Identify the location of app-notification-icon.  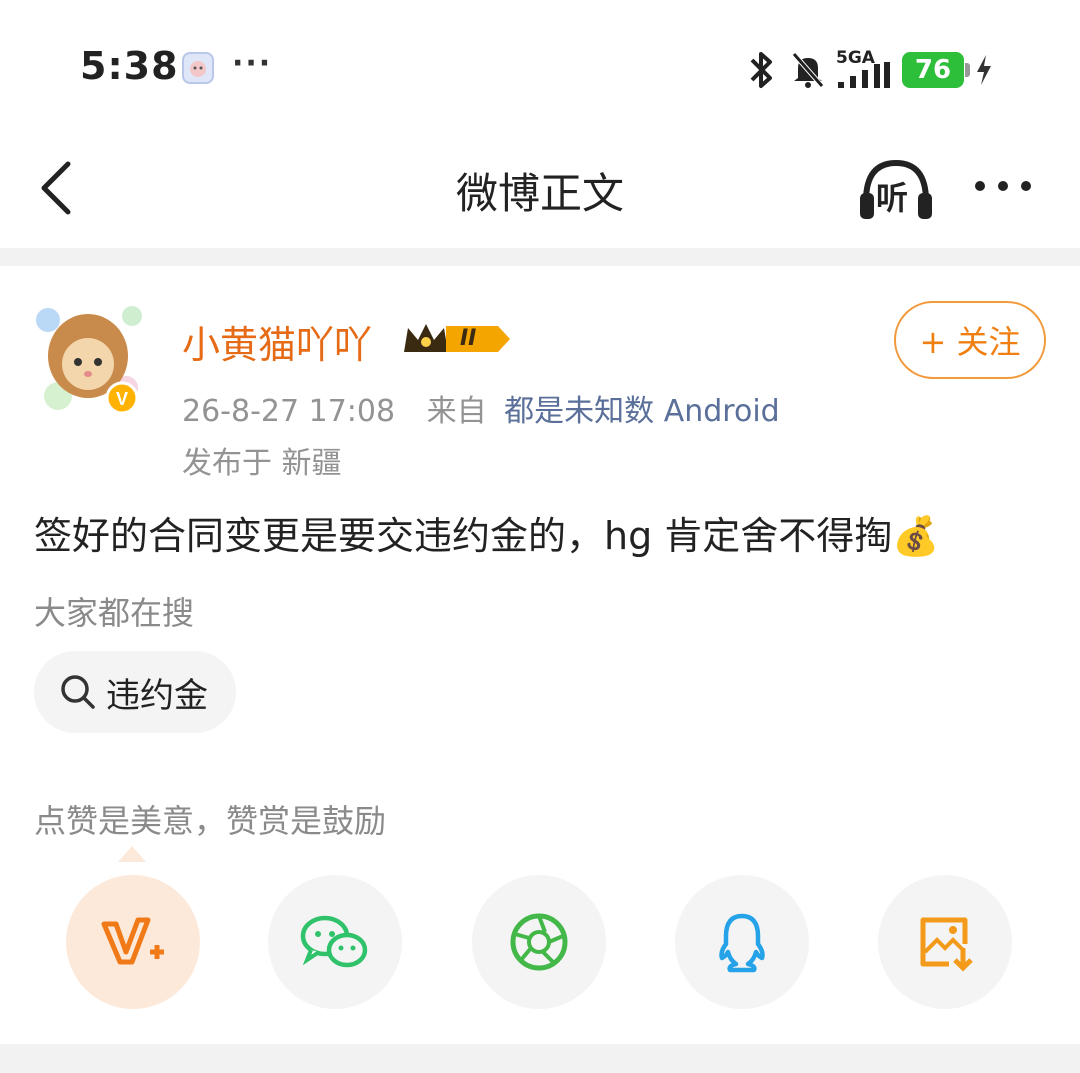
(198, 68).